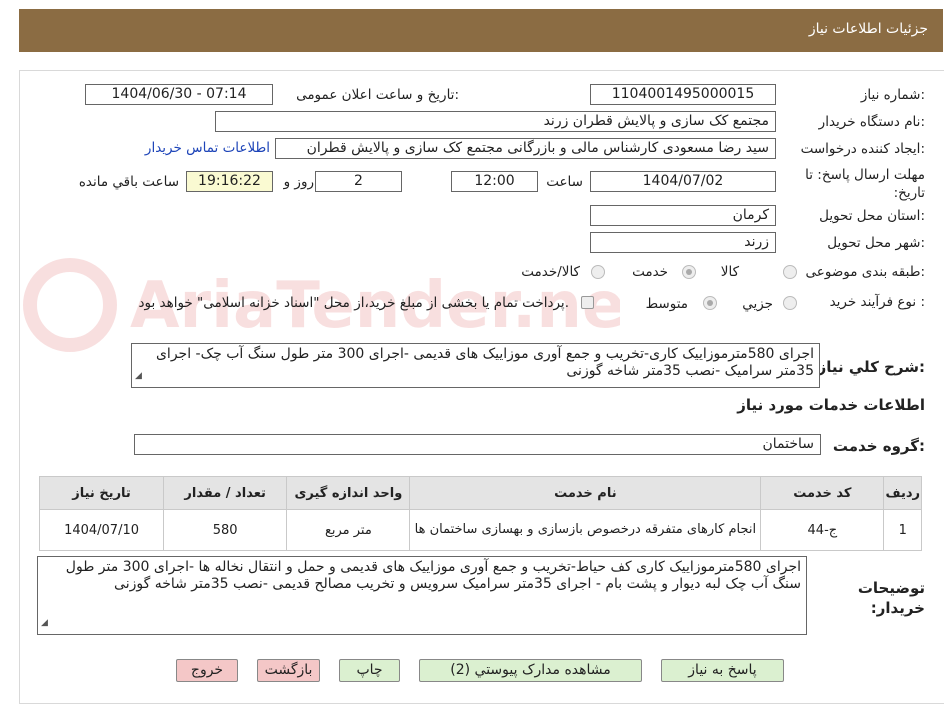 The height and width of the screenshot is (704, 944). I want to click on province-field: کرمان, so click(683, 215).